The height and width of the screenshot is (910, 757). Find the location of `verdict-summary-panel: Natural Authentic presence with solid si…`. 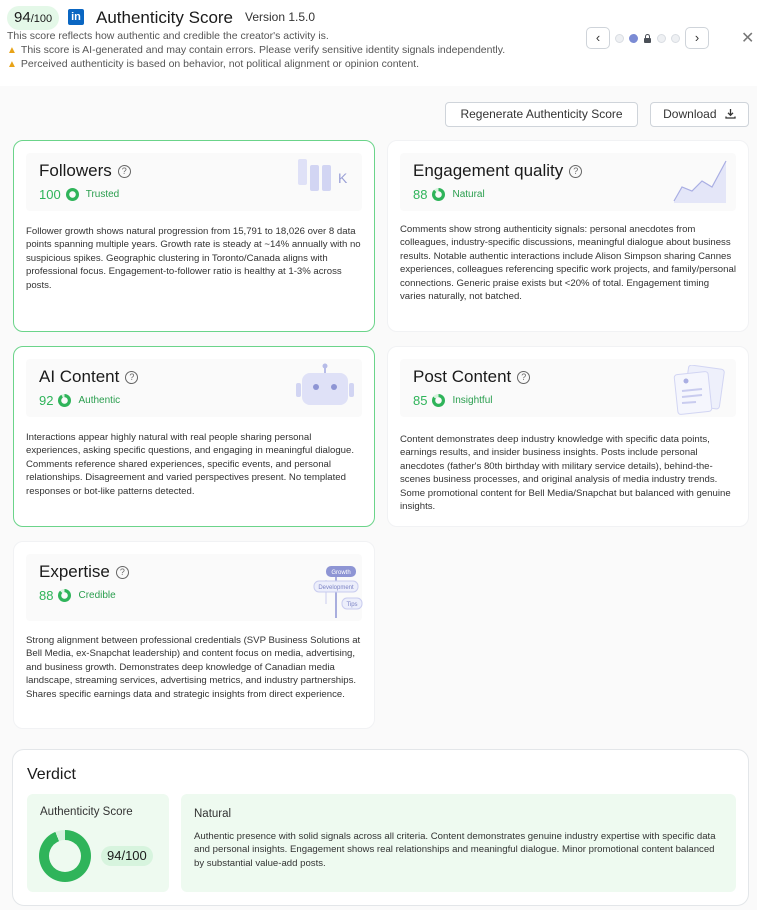

verdict-summary-panel: Natural Authentic presence with solid si… is located at coordinates (458, 843).